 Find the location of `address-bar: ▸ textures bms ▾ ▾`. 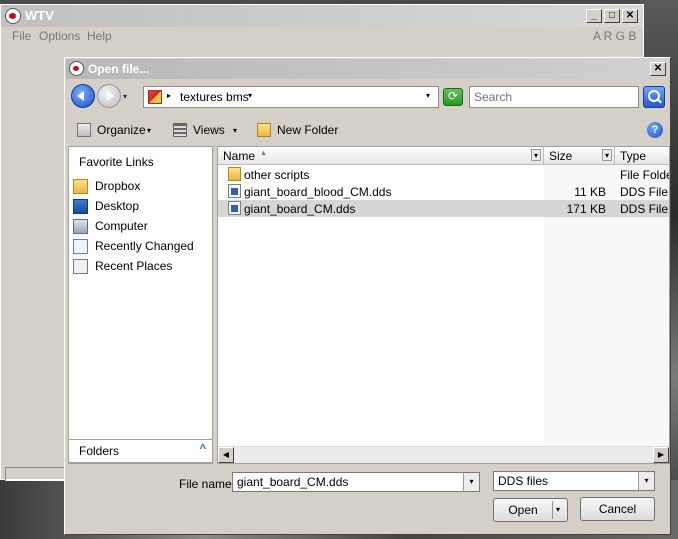

address-bar: ▸ textures bms ▾ ▾ is located at coordinates (291, 97).